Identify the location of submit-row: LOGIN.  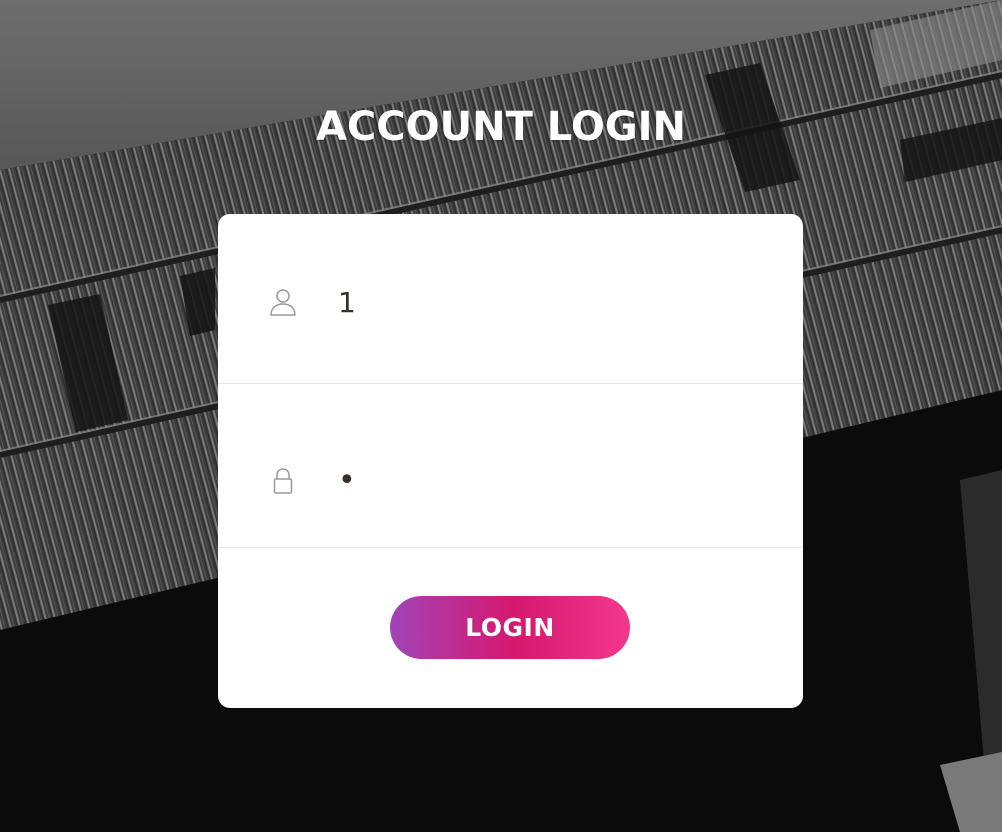
(510, 628).